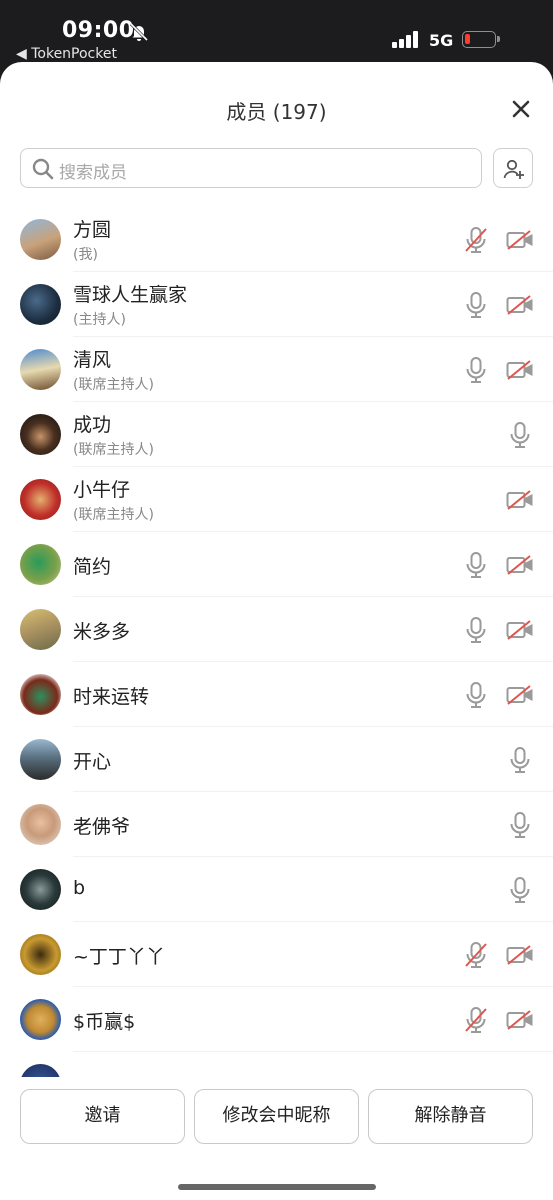  What do you see at coordinates (277, 1187) in the screenshot?
I see `home-indicator` at bounding box center [277, 1187].